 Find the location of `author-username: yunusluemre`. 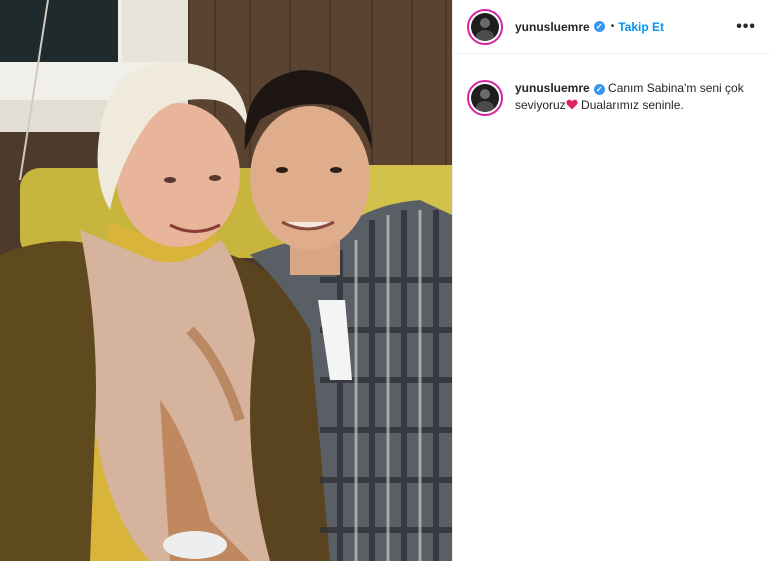

author-username: yunusluemre is located at coordinates (552, 27).